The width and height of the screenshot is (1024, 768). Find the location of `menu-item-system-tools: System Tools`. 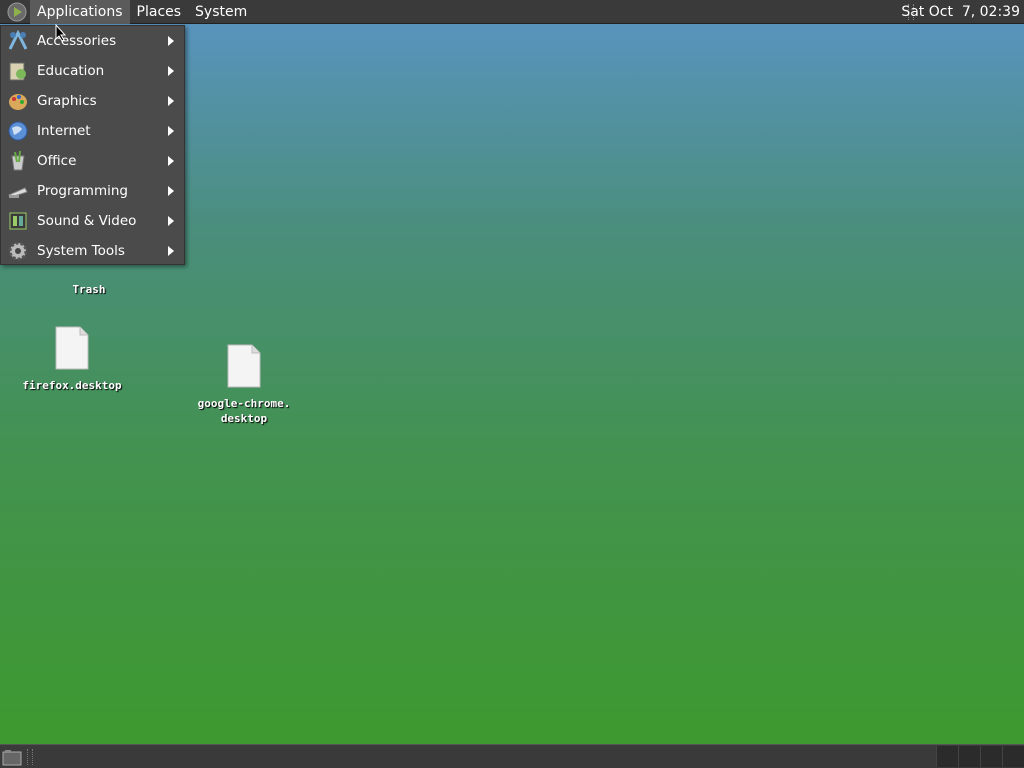

menu-item-system-tools: System Tools is located at coordinates (92, 251).